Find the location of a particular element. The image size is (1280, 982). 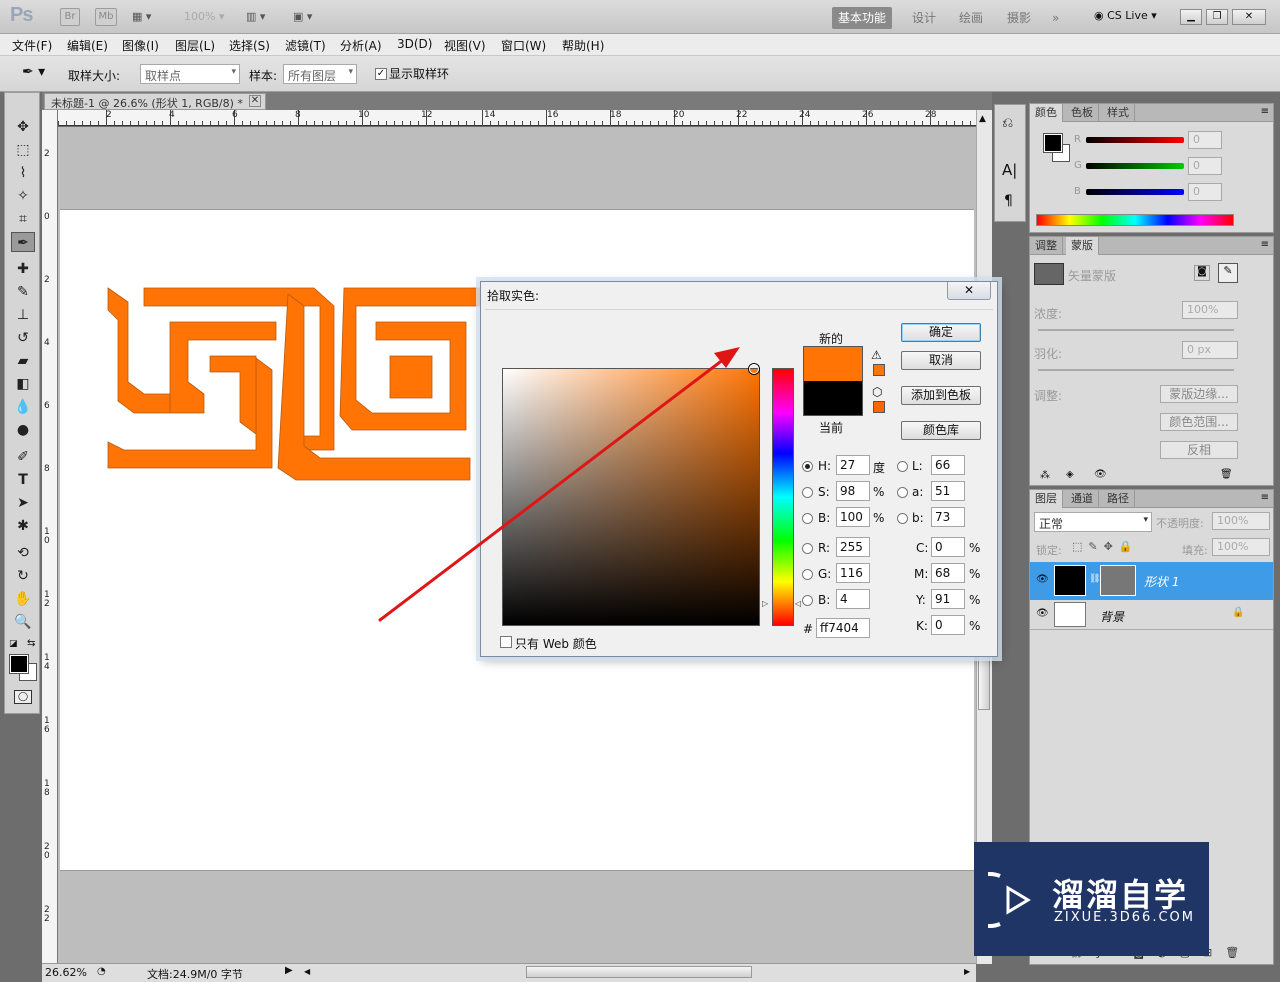

menu-analysis: 分析(A) is located at coordinates (361, 45).